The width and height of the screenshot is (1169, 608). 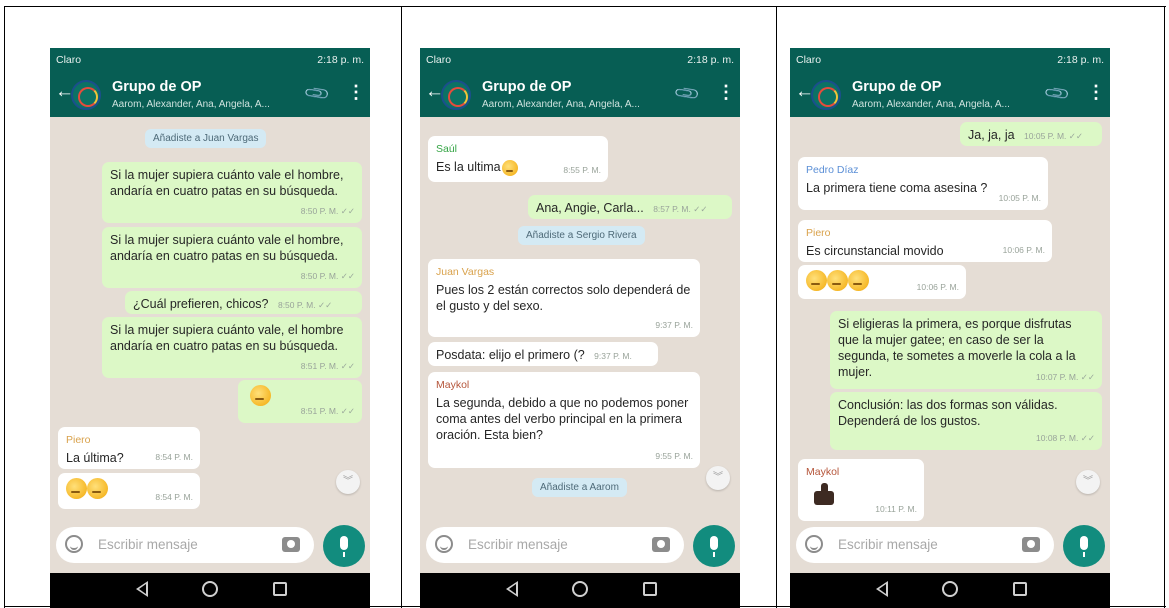 I want to click on message-text: ¿Cuál prefieren, chicos?, so click(x=201, y=304).